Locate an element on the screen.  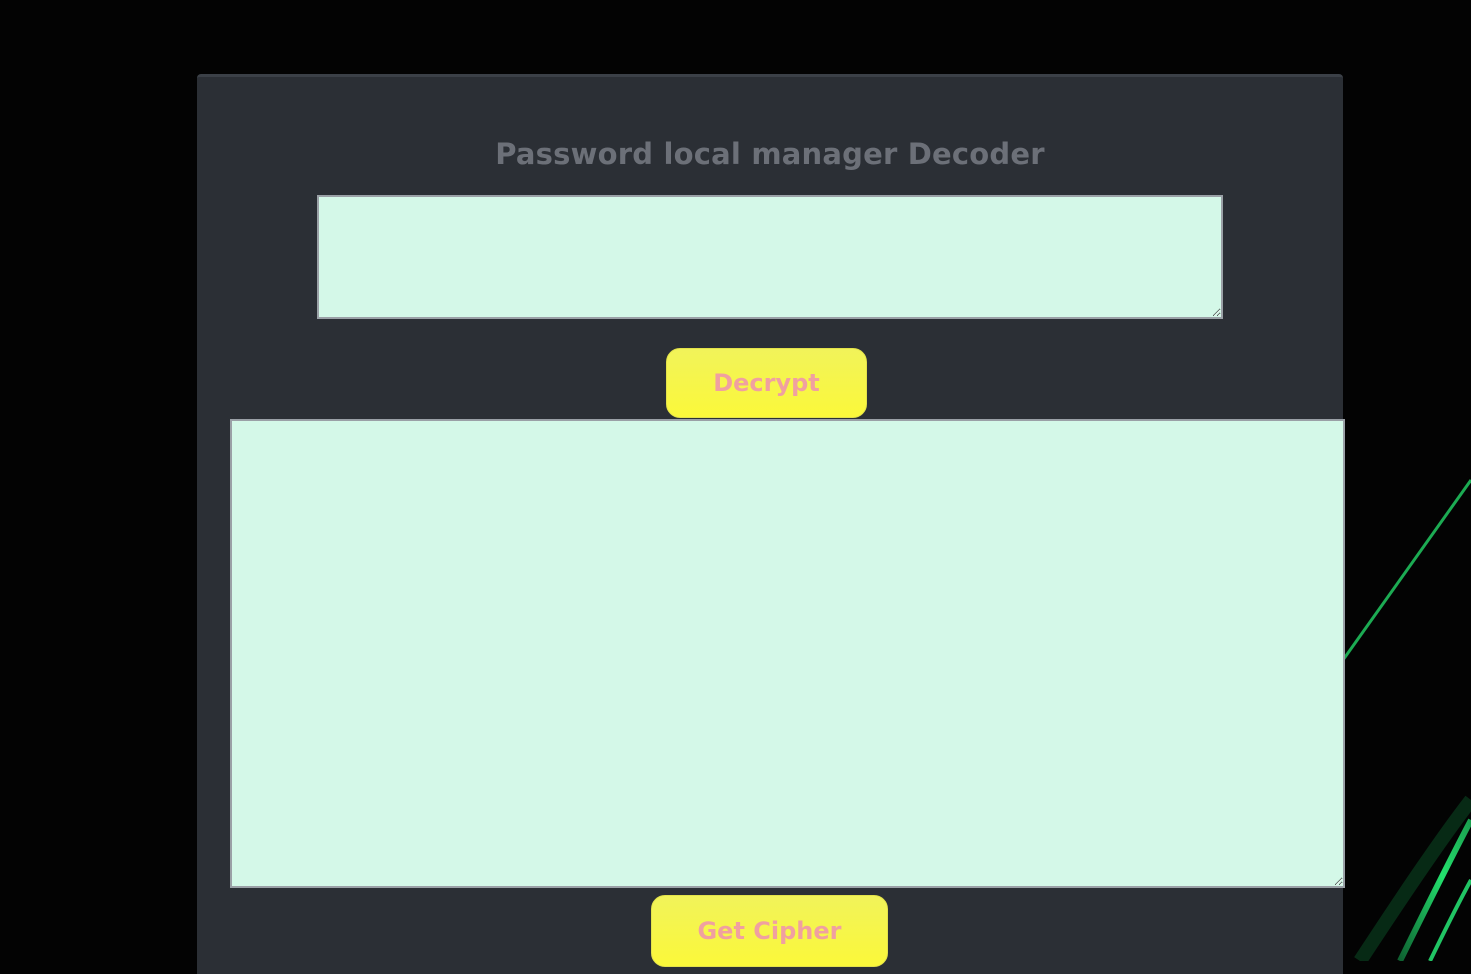
cipher-input-field is located at coordinates (770, 257).